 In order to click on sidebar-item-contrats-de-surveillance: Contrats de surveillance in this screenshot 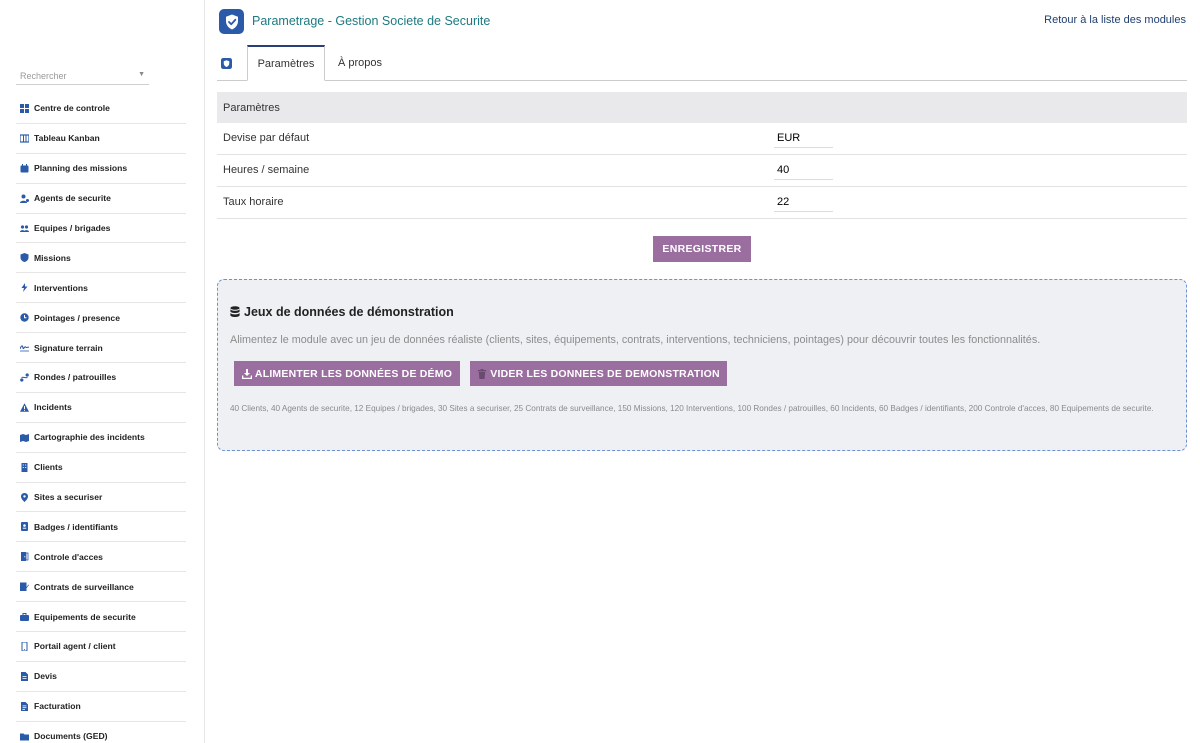, I will do `click(101, 587)`.